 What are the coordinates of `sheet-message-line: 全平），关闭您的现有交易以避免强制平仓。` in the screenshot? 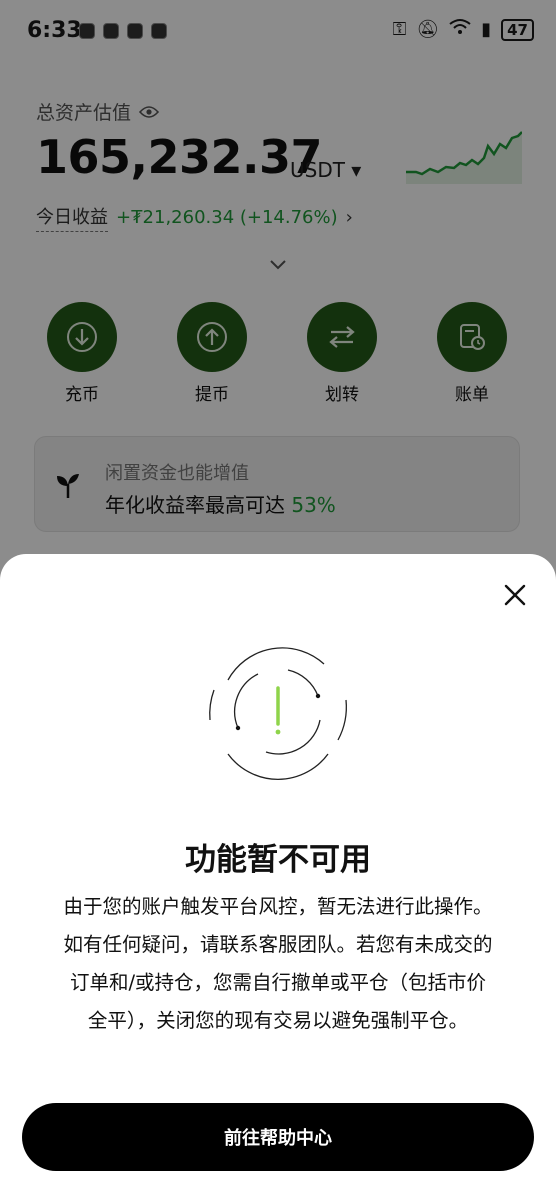 It's located at (278, 1020).